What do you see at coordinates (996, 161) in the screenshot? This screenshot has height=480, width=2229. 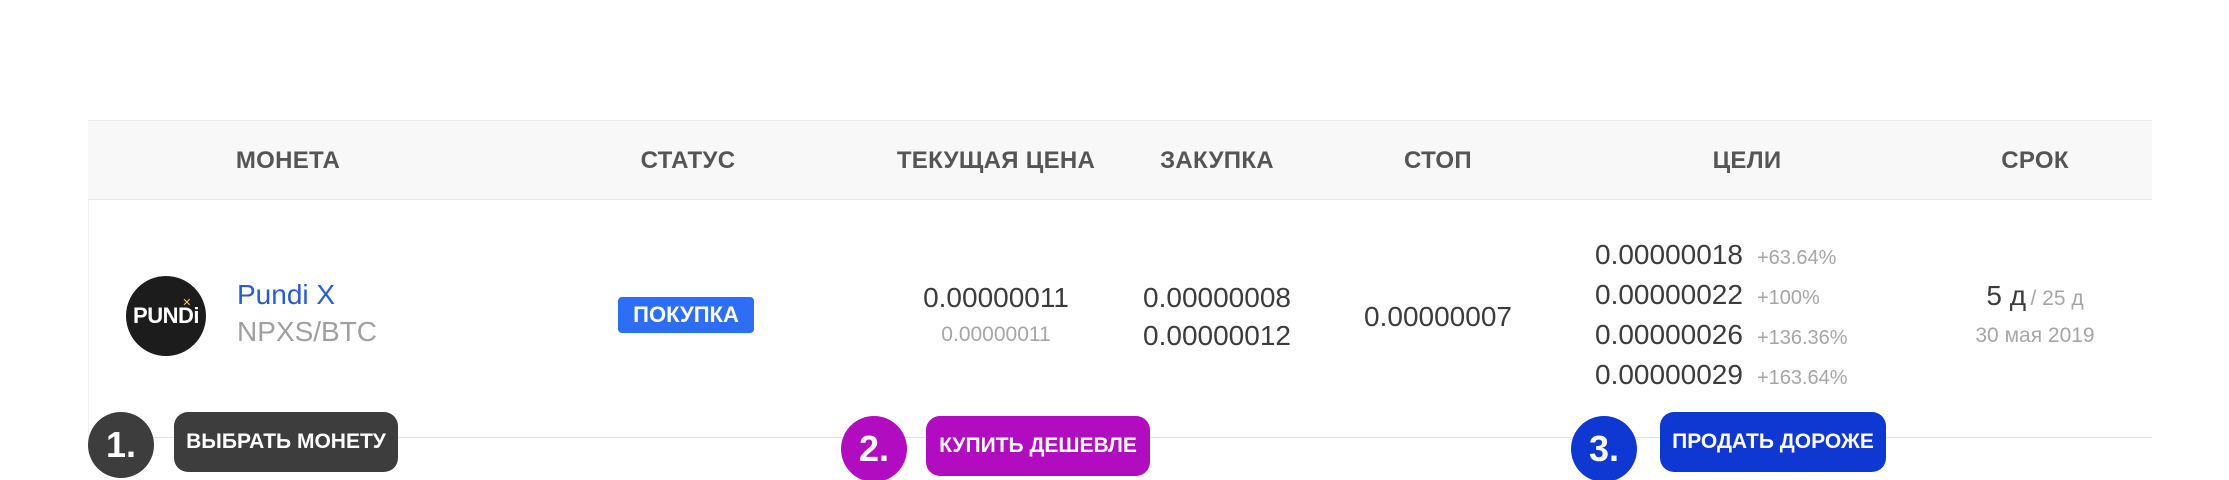 I see `column-header-current-price: ТЕКУЩАЯ ЦЕНА` at bounding box center [996, 161].